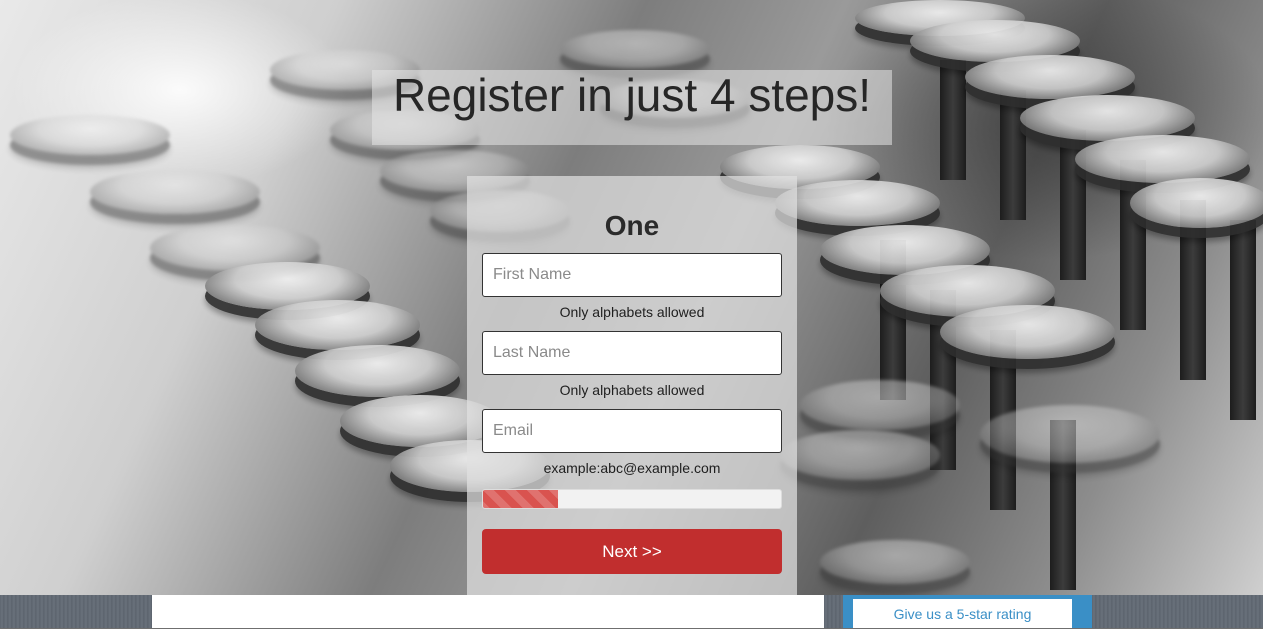  What do you see at coordinates (632, 390) in the screenshot?
I see `last-name-hint: Only alphabets allowed` at bounding box center [632, 390].